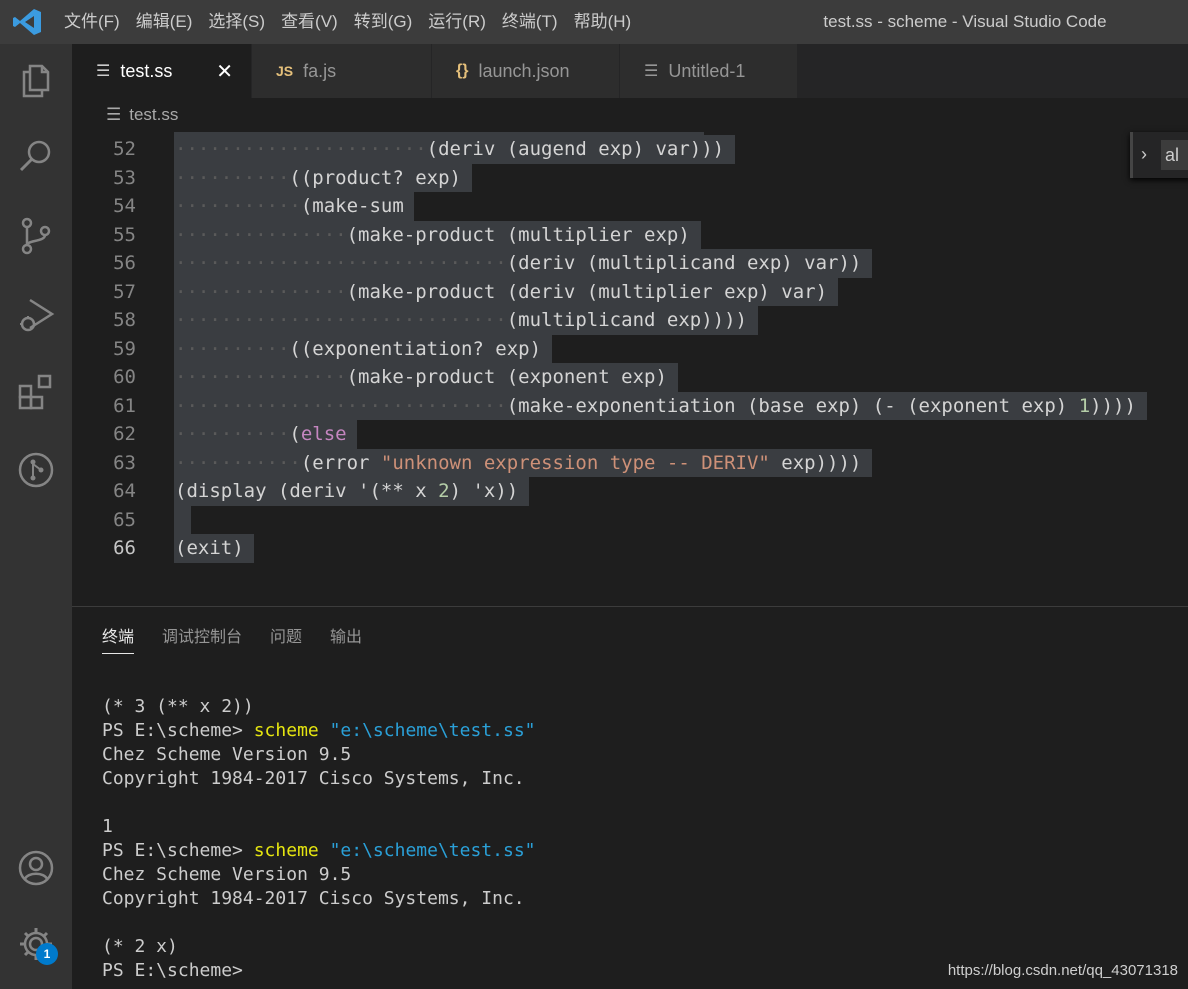 The image size is (1188, 989). What do you see at coordinates (36, 392) in the screenshot?
I see `extensions-icon` at bounding box center [36, 392].